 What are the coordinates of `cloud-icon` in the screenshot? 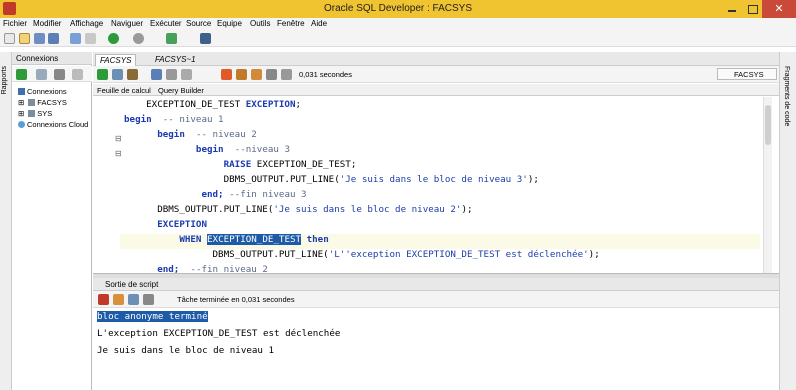 It's located at (21, 124).